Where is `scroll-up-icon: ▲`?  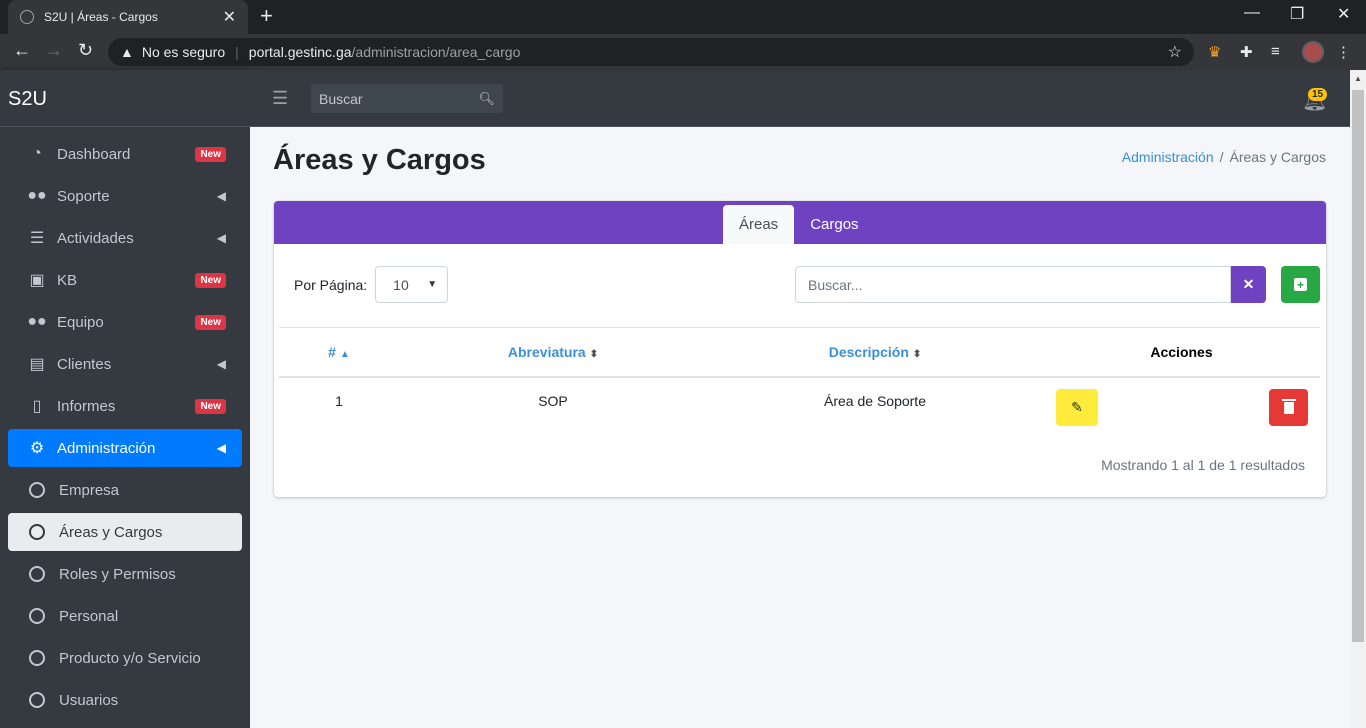 scroll-up-icon: ▲ is located at coordinates (1358, 78).